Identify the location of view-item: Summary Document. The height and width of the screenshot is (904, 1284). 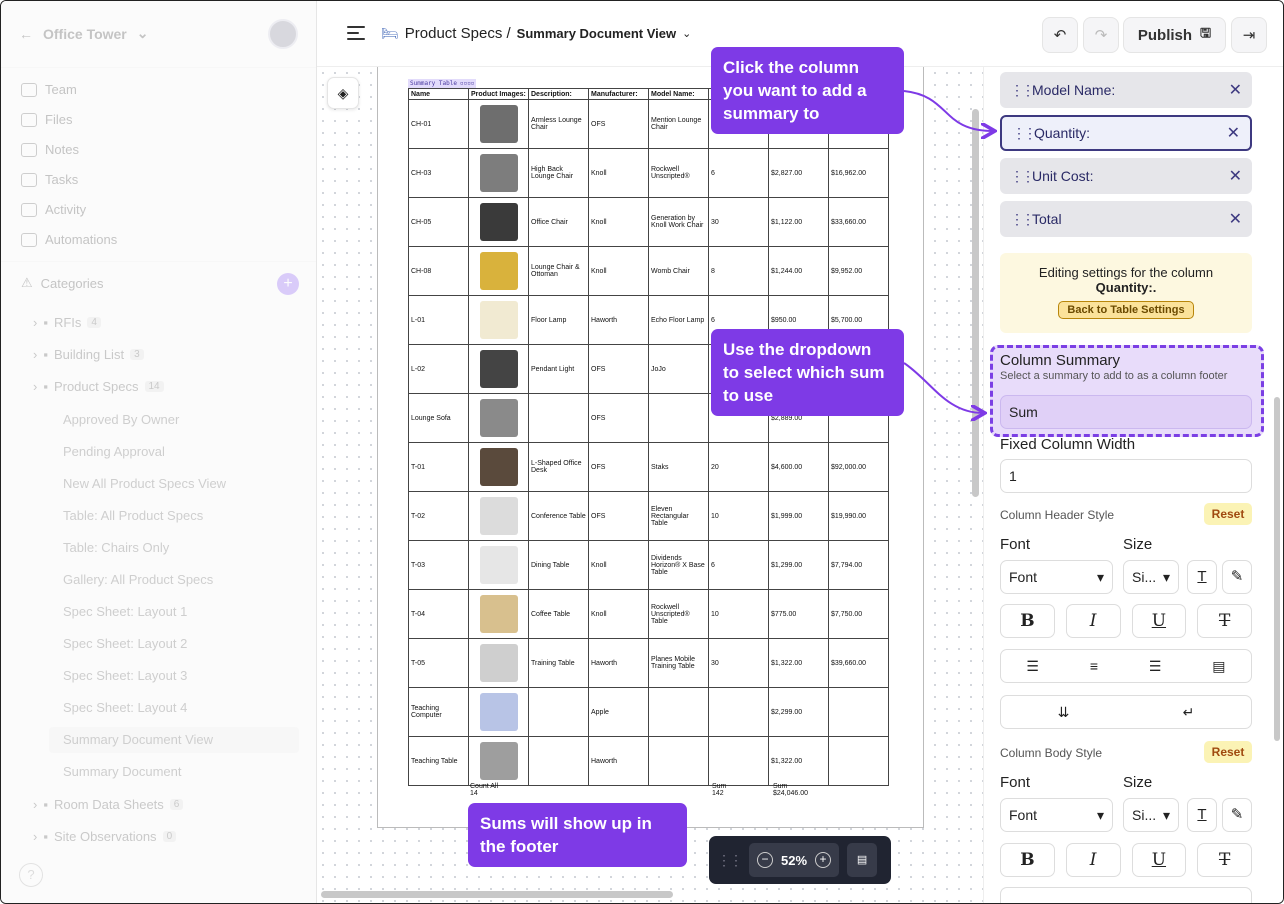
(122, 771).